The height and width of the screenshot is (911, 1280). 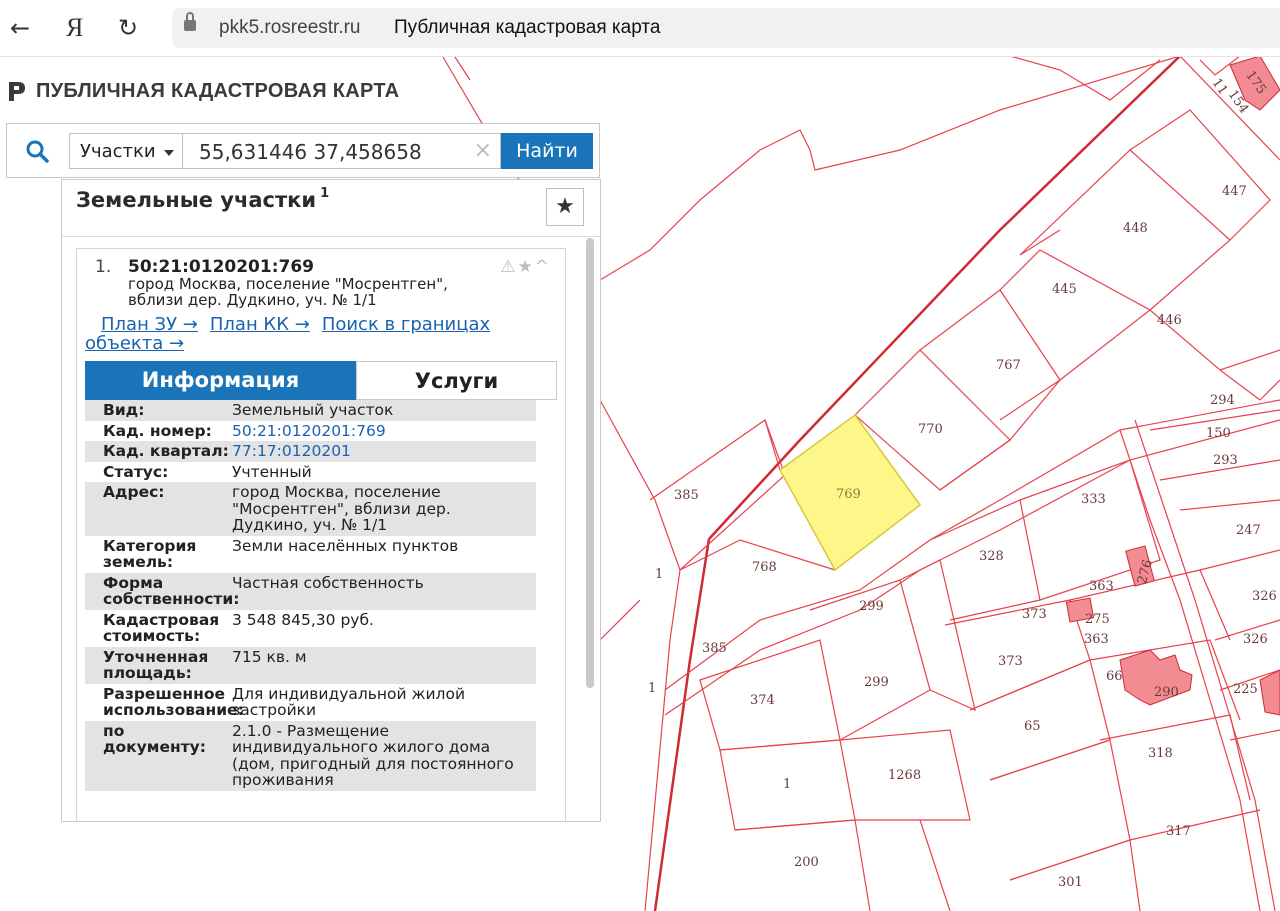 I want to click on info-value: 715 кв. м, so click(x=269, y=656).